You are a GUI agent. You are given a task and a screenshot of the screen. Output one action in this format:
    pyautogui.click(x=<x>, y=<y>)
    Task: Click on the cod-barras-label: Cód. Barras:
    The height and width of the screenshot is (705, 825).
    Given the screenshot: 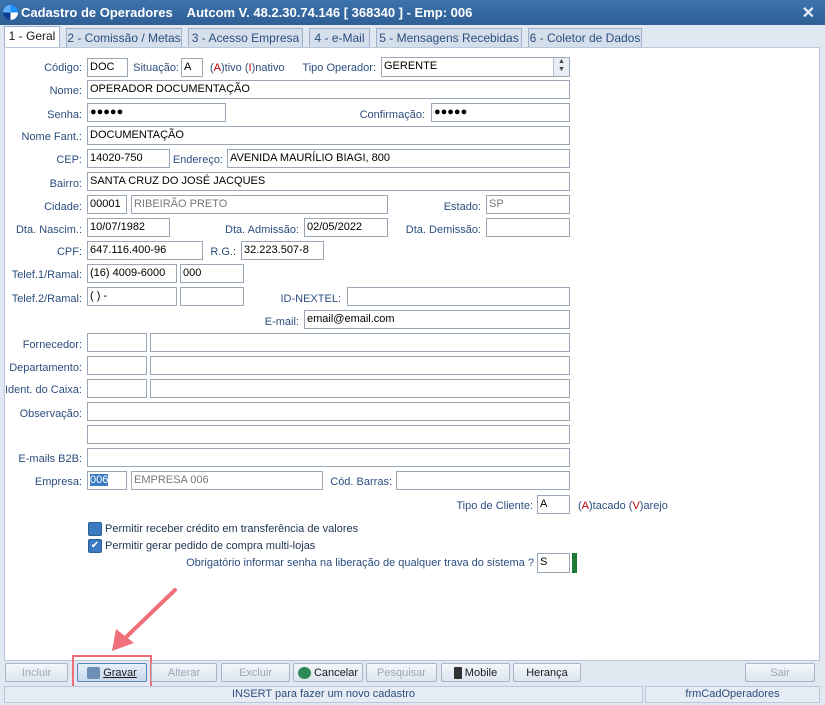 What is the action you would take?
    pyautogui.click(x=361, y=482)
    